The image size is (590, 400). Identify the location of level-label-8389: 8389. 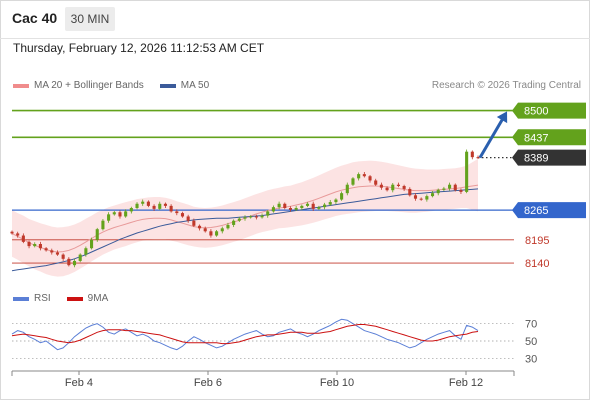
(536, 159).